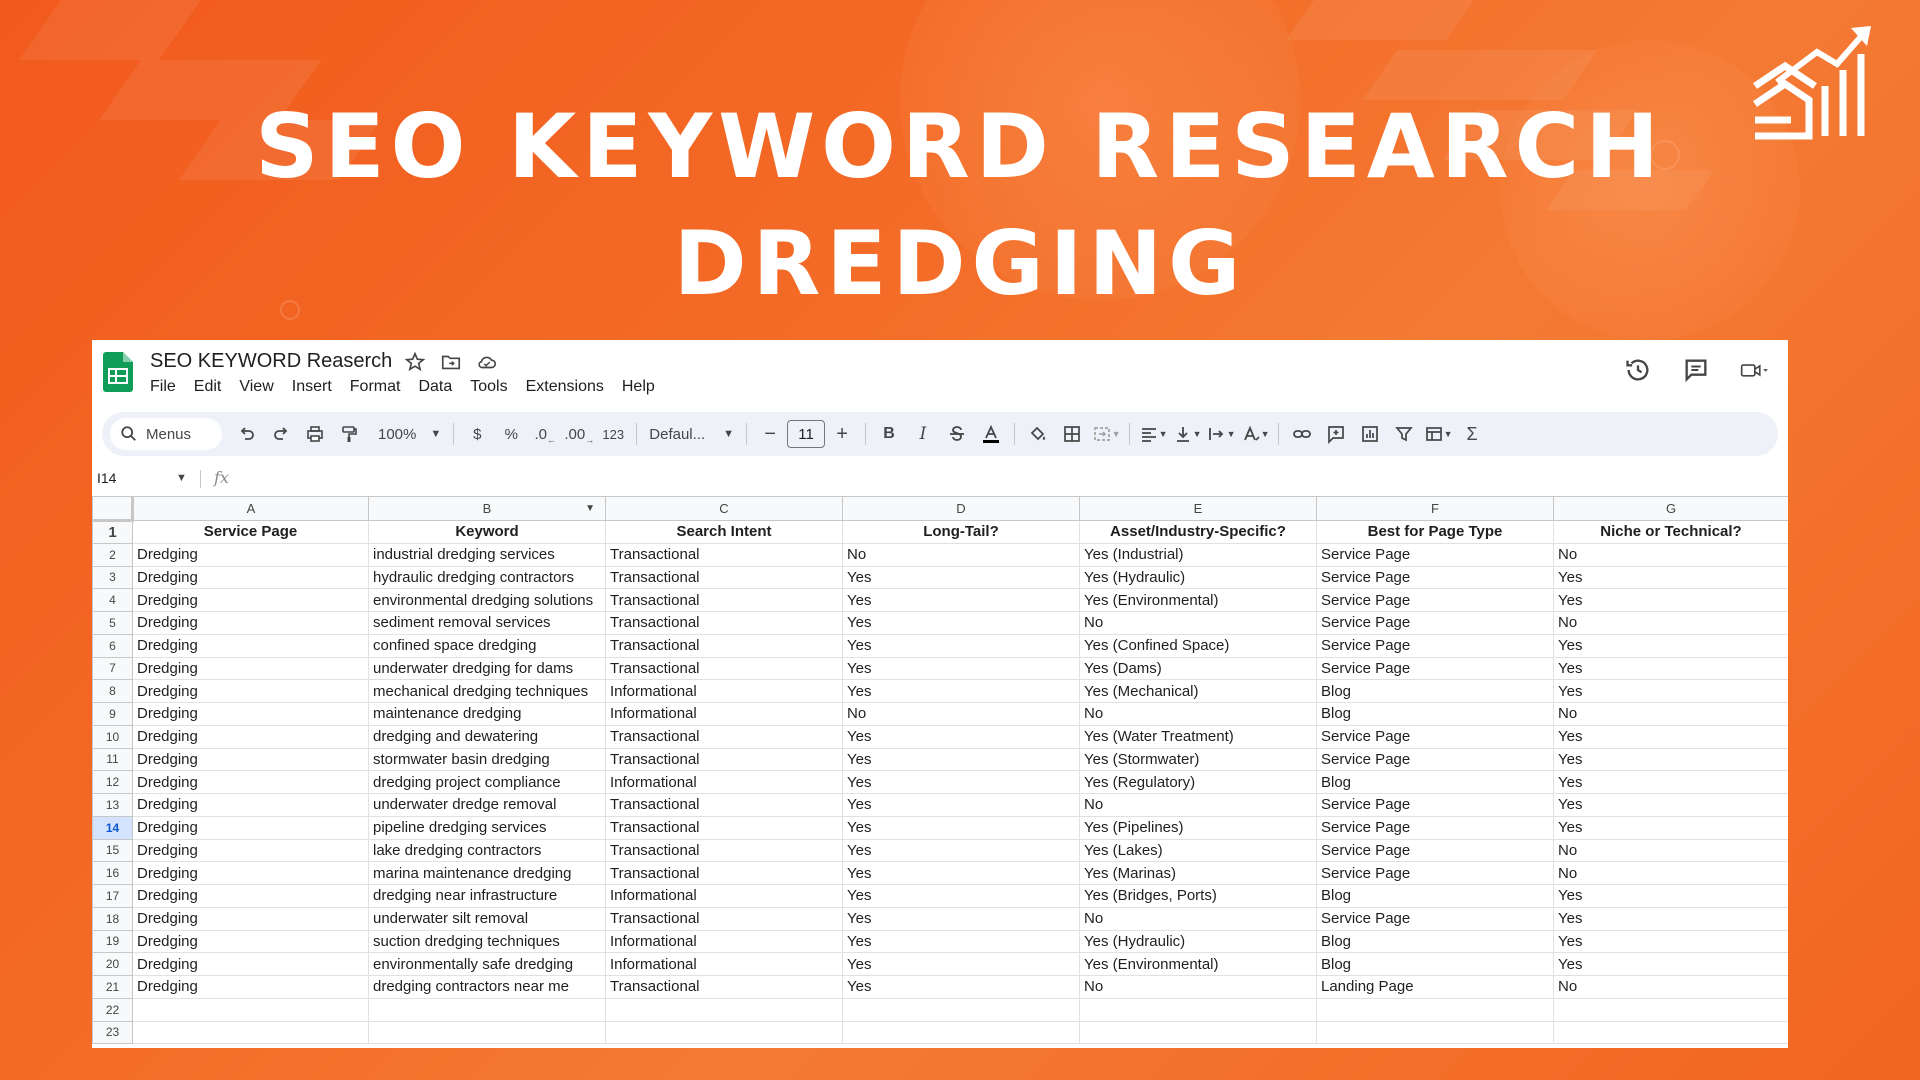 The height and width of the screenshot is (1080, 1920). I want to click on cell-e: Yes (Confined Space), so click(1198, 645).